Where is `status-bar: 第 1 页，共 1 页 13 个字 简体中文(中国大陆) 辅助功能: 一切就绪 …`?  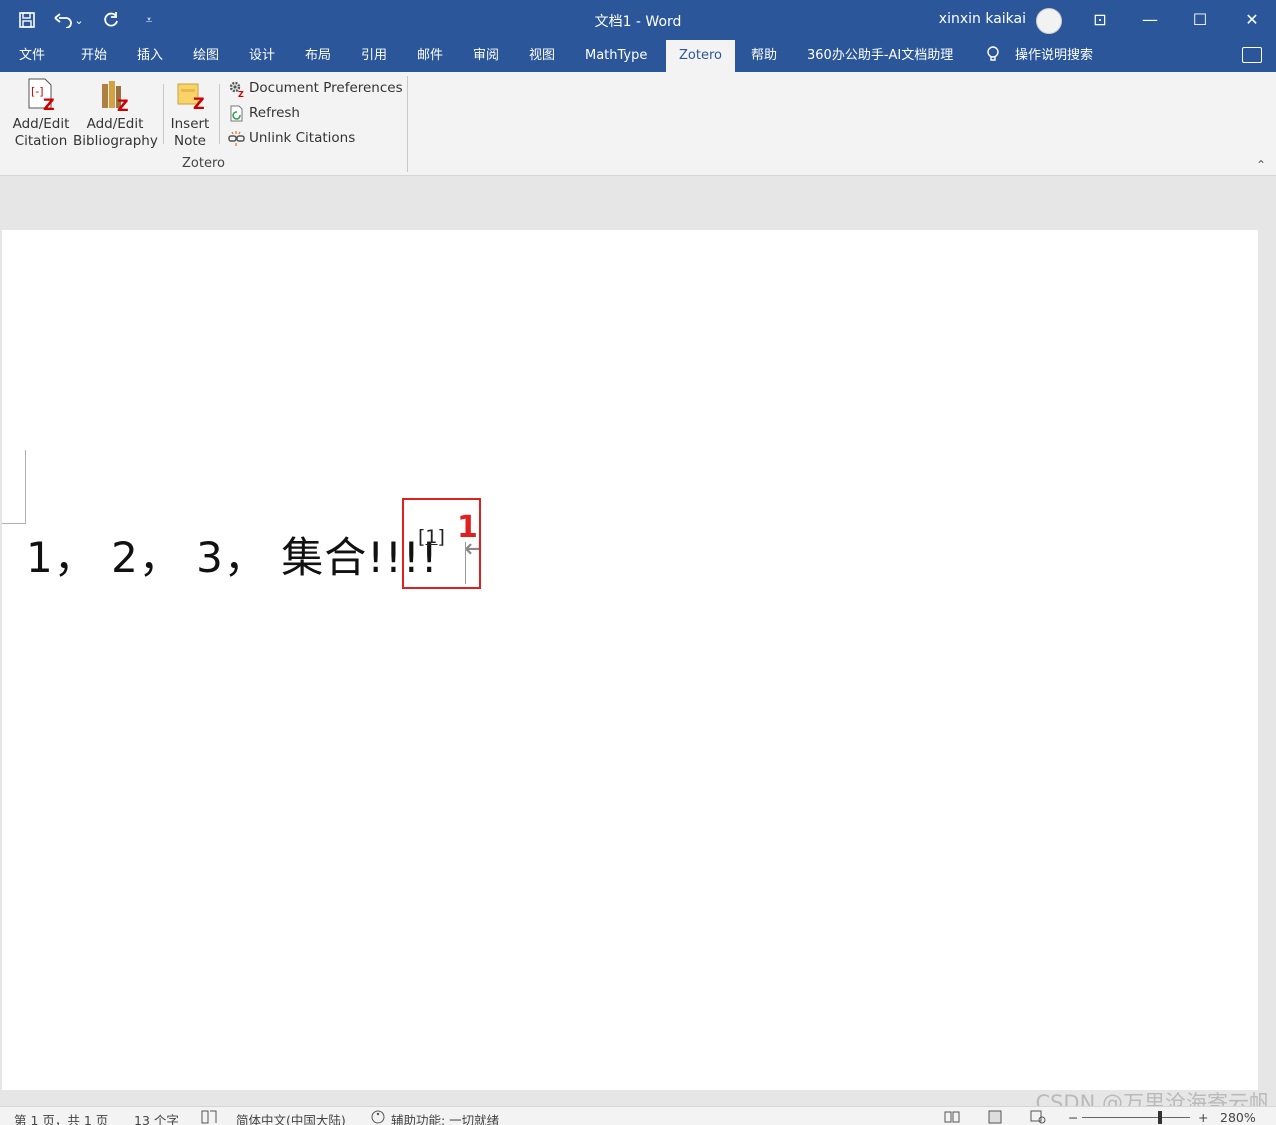 status-bar: 第 1 页，共 1 页 13 个字 简体中文(中国大陆) 辅助功能: 一切就绪 … is located at coordinates (638, 1115).